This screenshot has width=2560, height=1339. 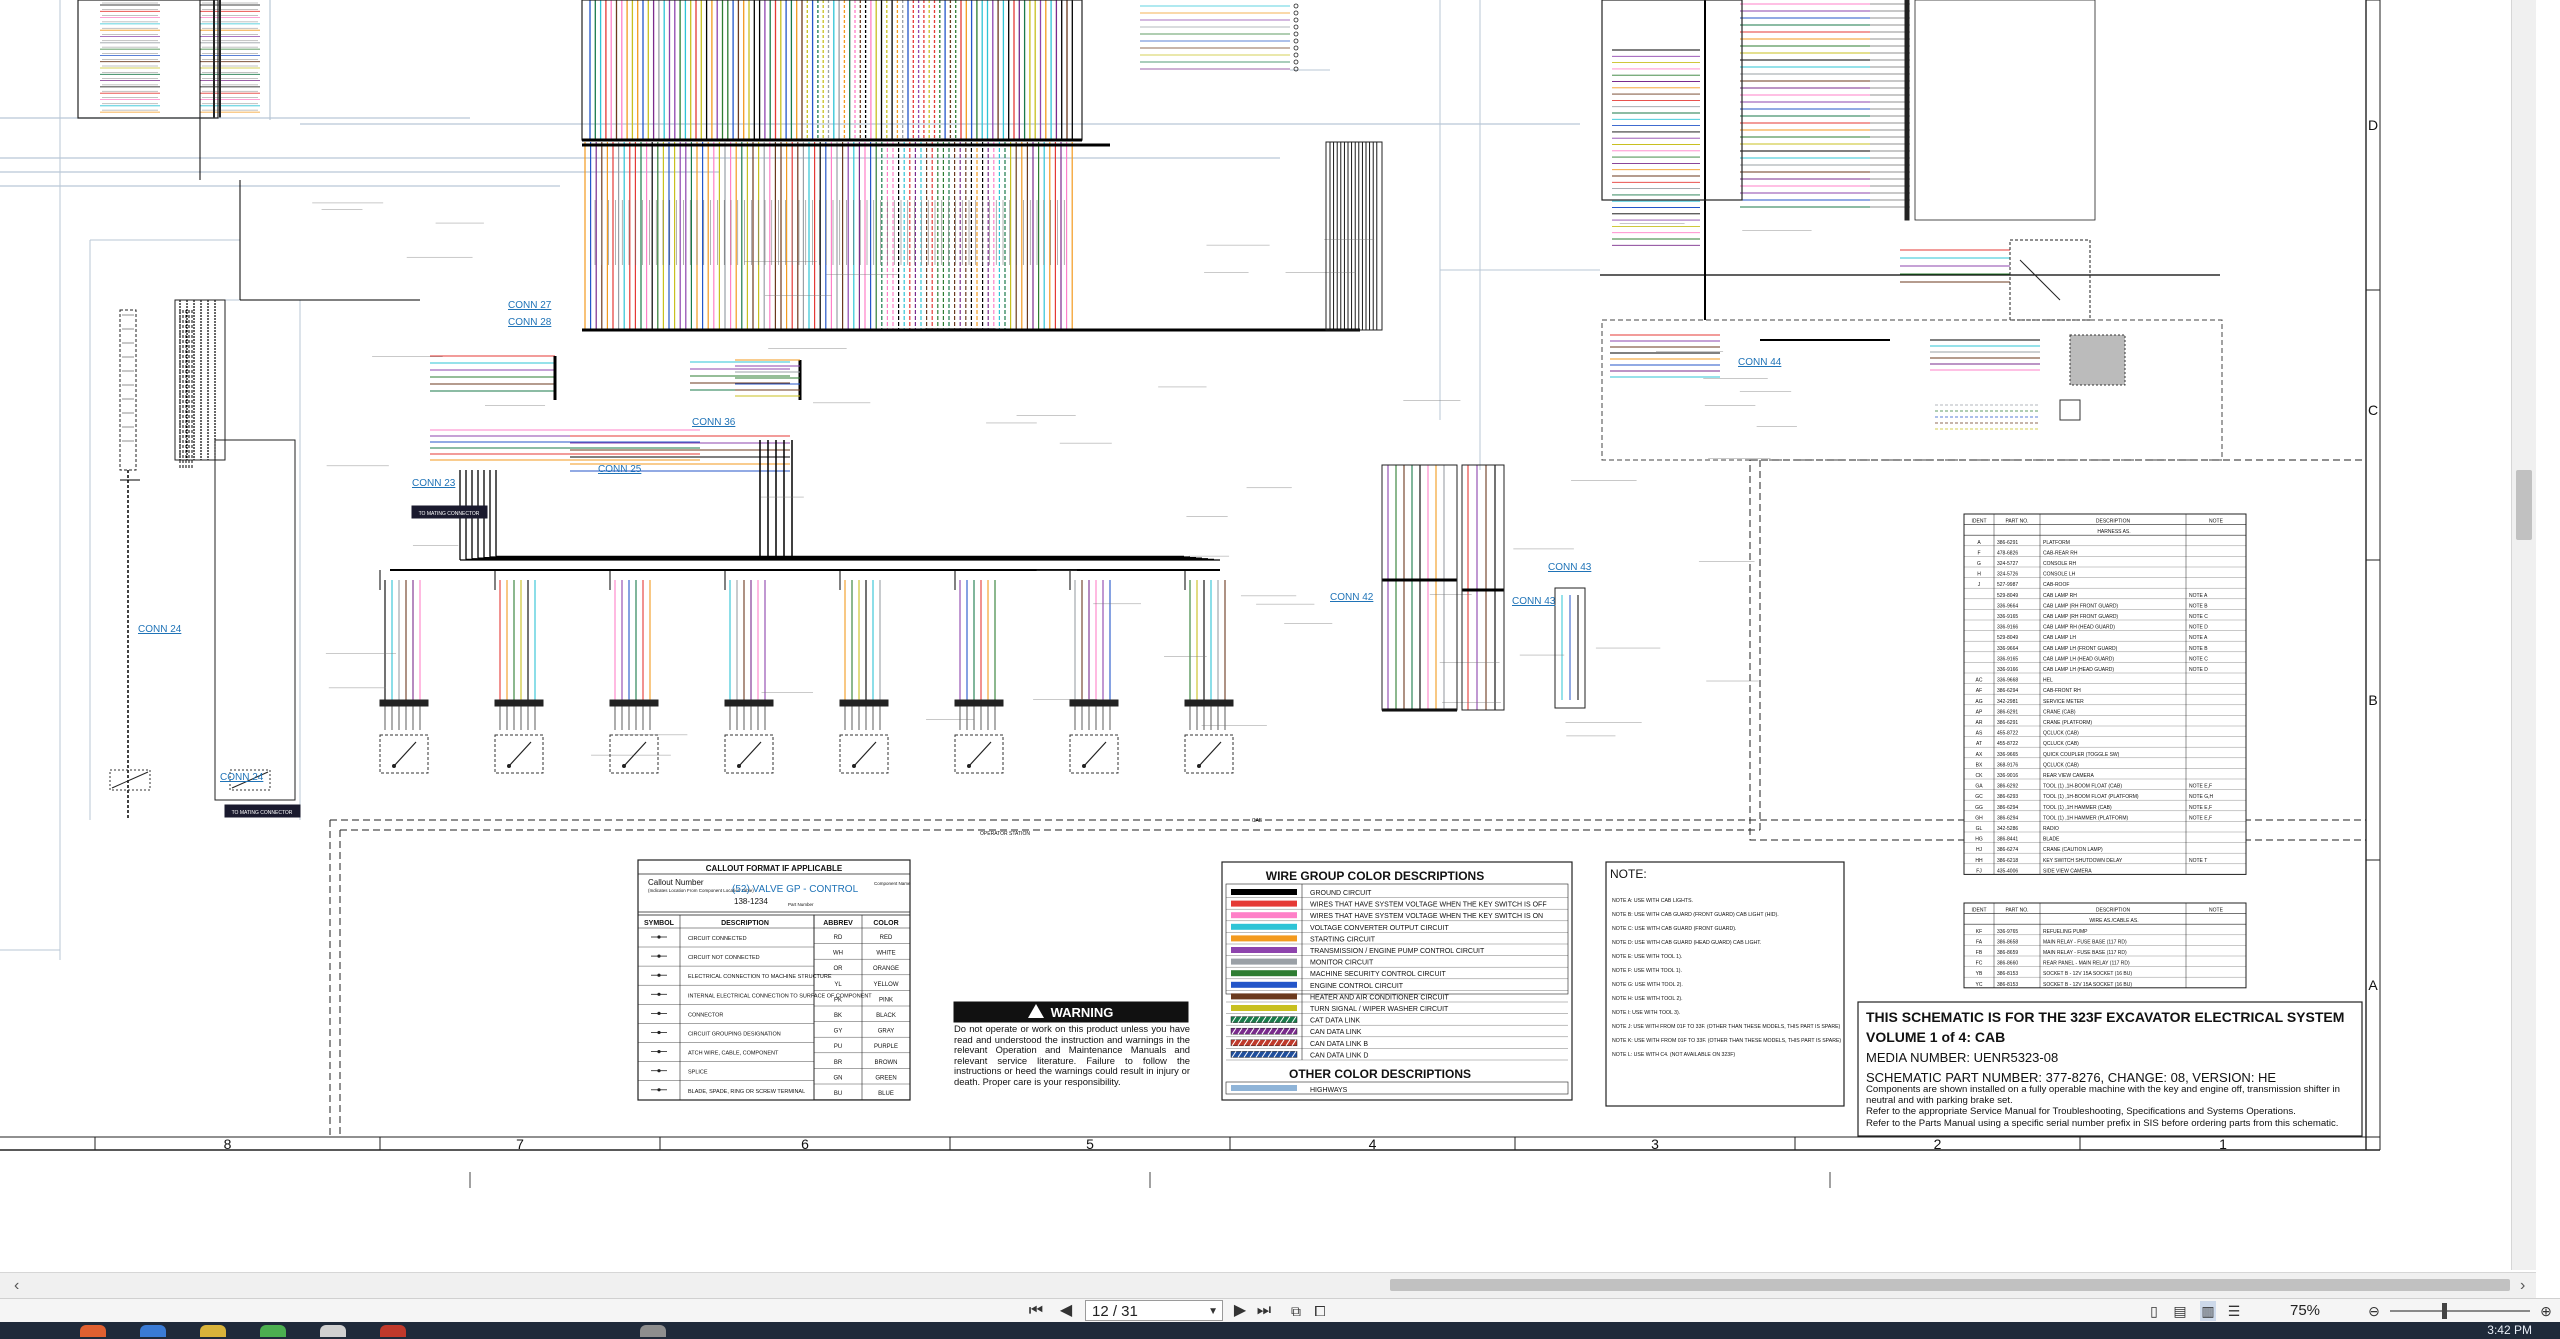 What do you see at coordinates (1979, 974) in the screenshot?
I see `table-cell: YB` at bounding box center [1979, 974].